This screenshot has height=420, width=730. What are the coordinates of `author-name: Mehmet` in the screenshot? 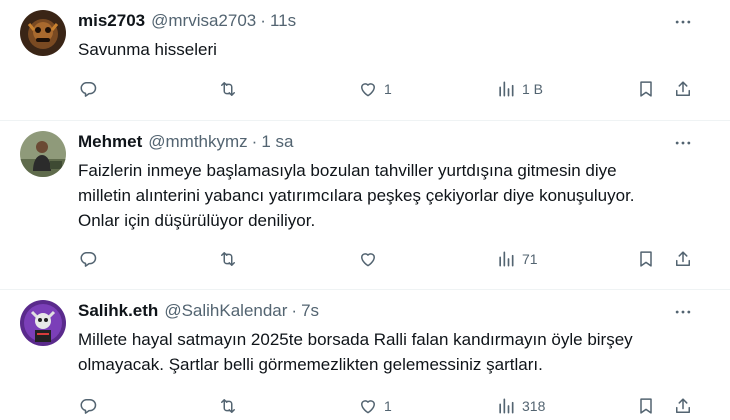 It's located at (110, 142).